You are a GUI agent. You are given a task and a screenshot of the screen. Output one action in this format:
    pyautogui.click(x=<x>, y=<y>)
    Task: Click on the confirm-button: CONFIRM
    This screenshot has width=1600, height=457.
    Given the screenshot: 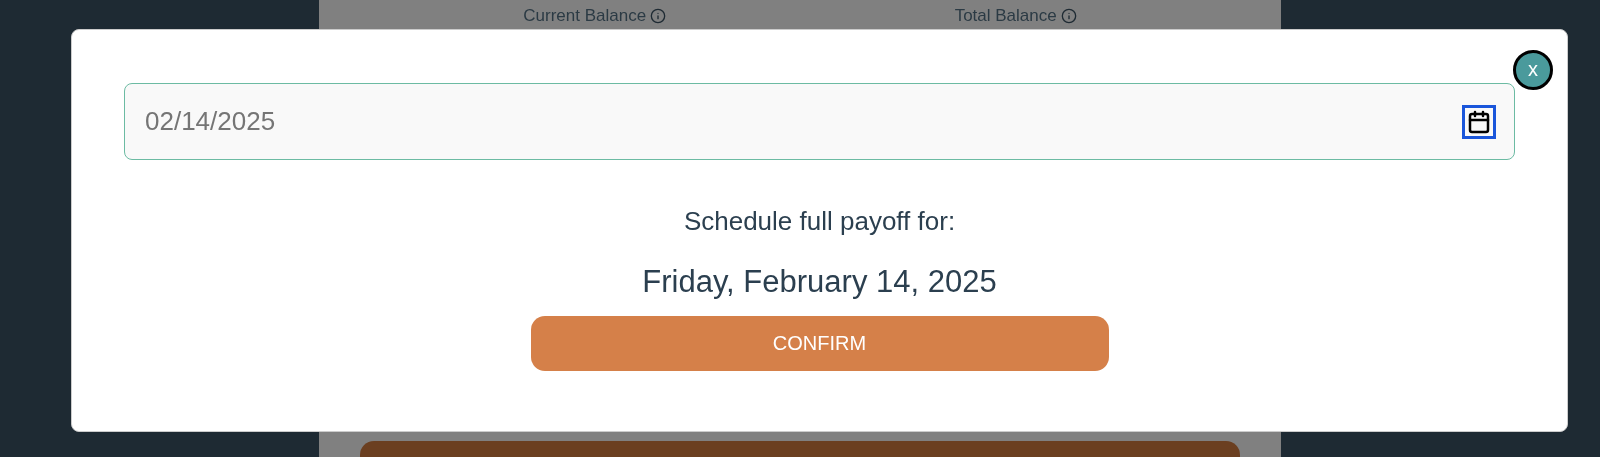 What is the action you would take?
    pyautogui.click(x=819, y=343)
    